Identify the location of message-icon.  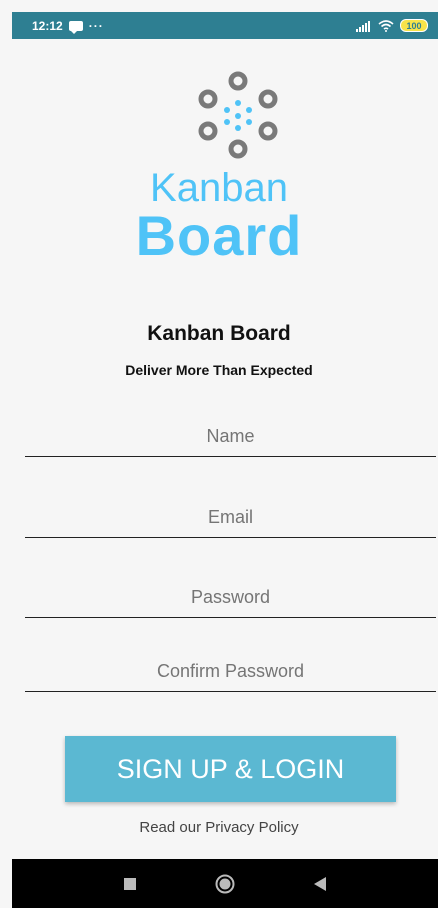
(75, 27).